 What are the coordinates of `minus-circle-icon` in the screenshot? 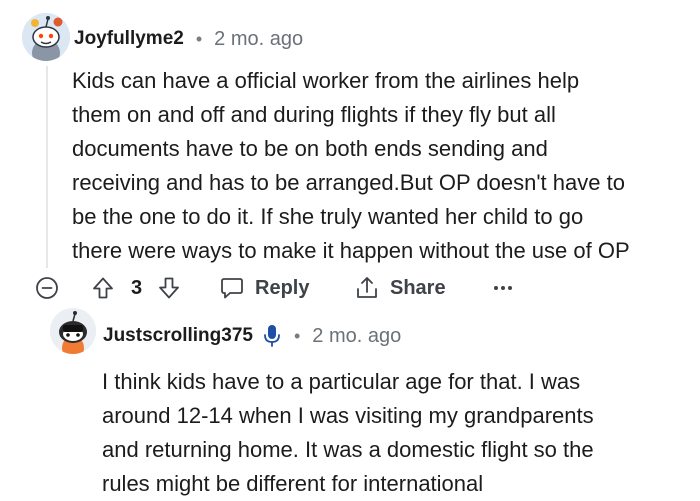 It's located at (47, 288).